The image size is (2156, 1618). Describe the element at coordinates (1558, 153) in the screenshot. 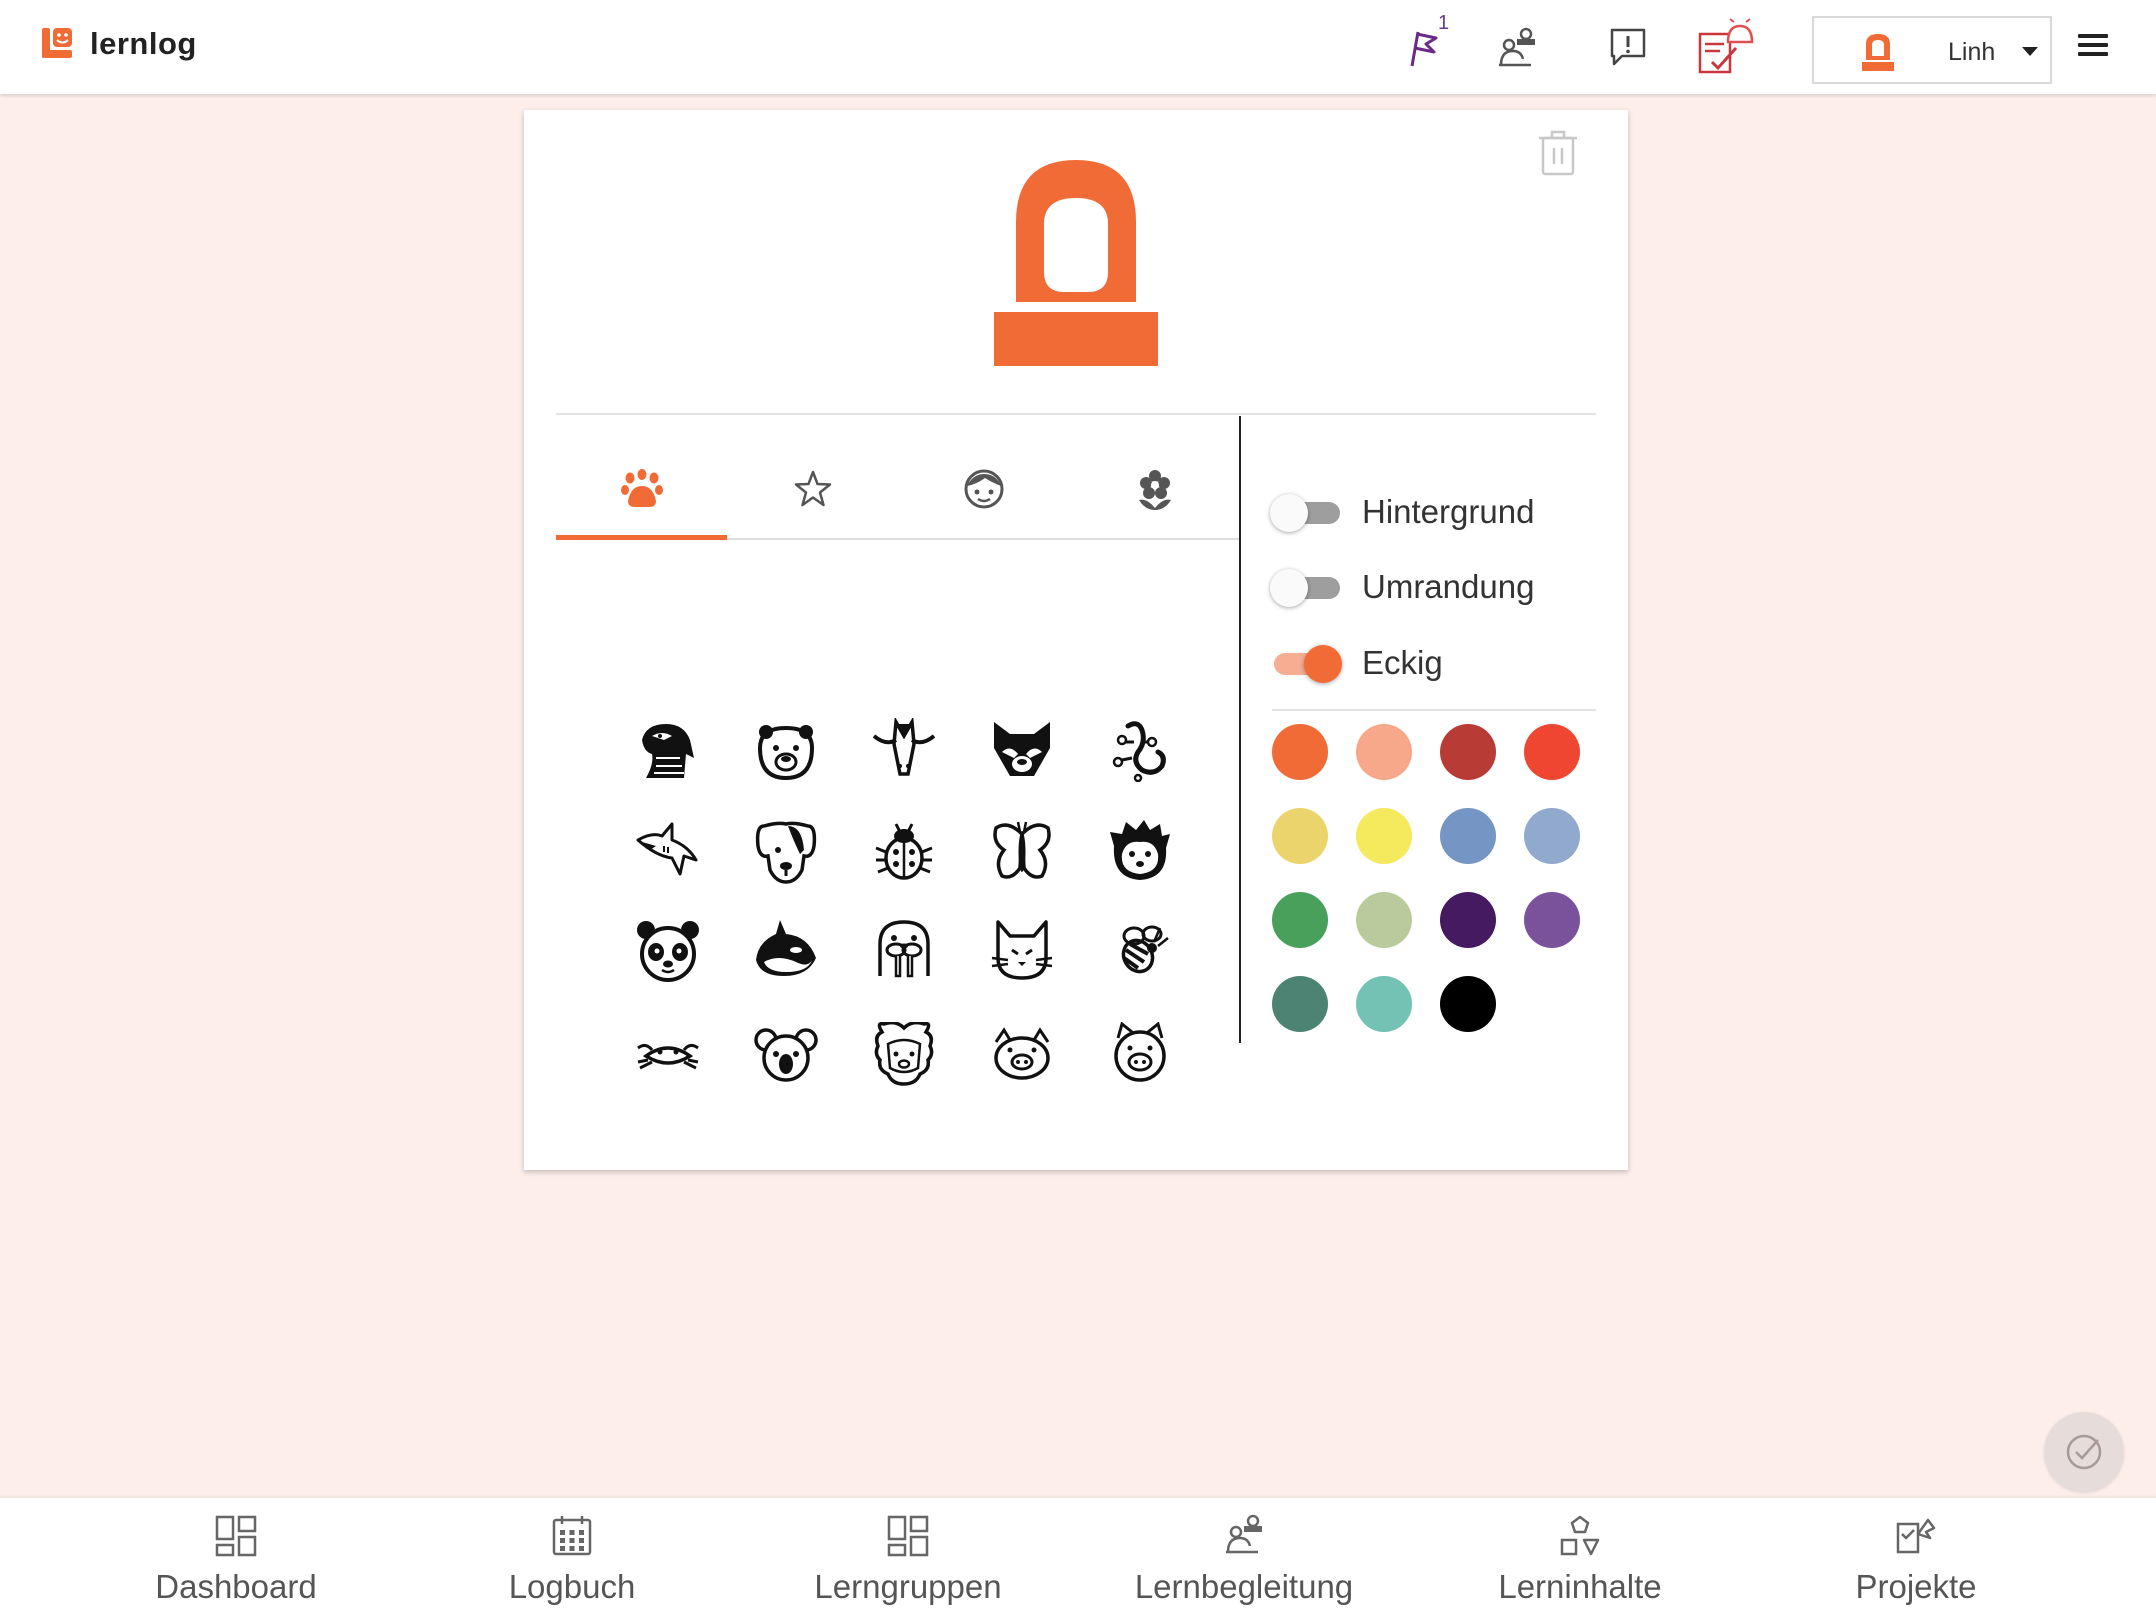

I see `delete-avatar-button` at that location.